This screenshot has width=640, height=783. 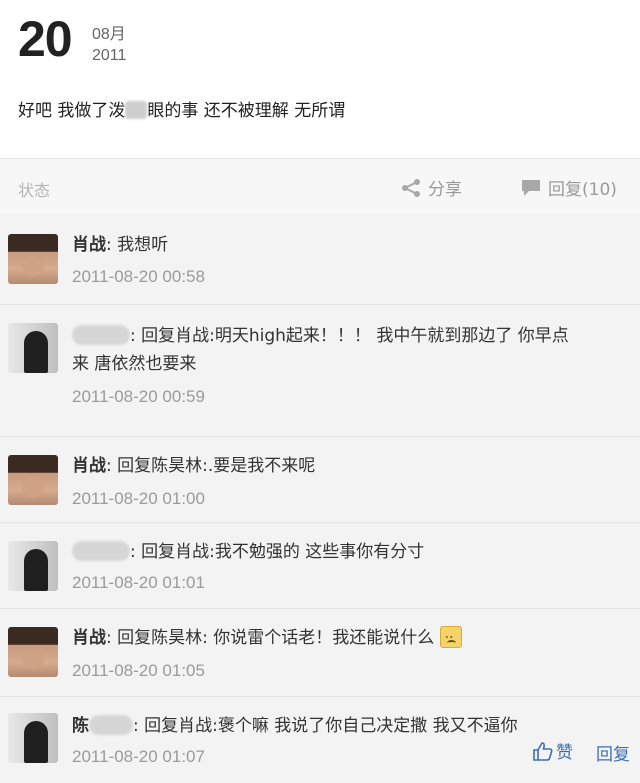 I want to click on post-content: 好吧 我做了泼 眼的事 还不被理解 无所谓, so click(x=181, y=108).